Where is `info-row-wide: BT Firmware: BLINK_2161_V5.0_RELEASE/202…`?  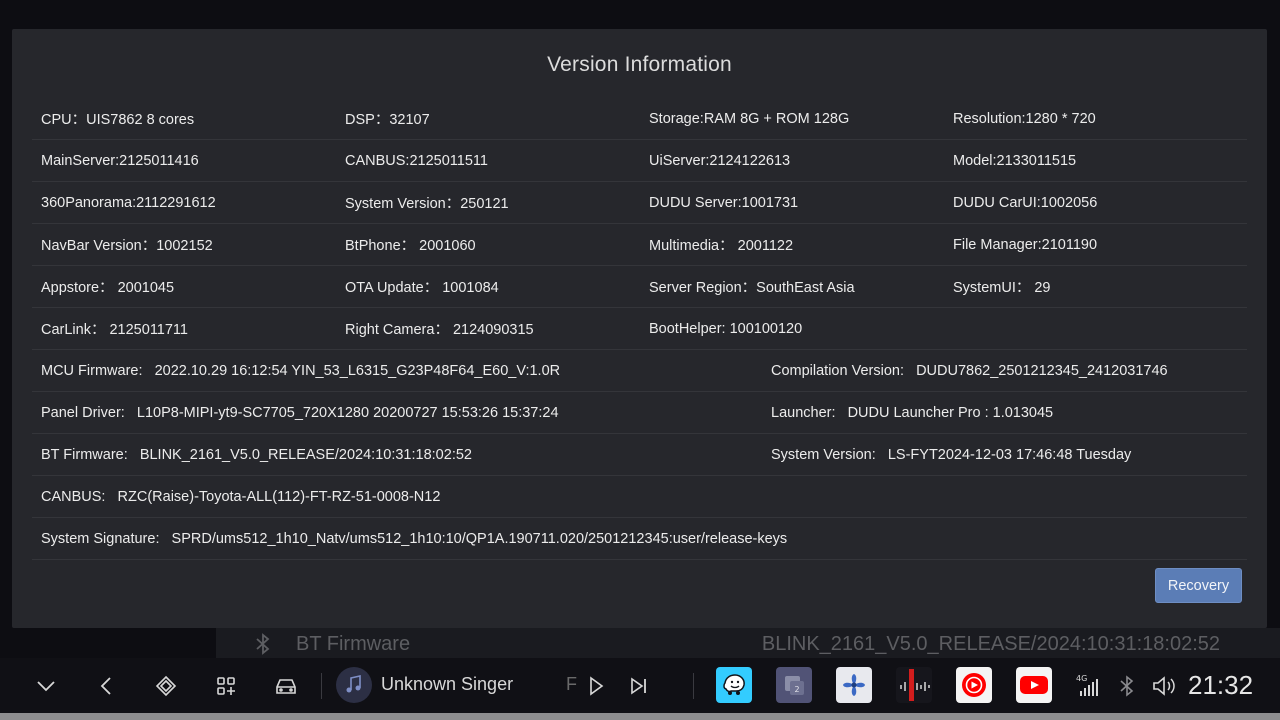
info-row-wide: BT Firmware: BLINK_2161_V5.0_RELEASE/202… is located at coordinates (639, 455).